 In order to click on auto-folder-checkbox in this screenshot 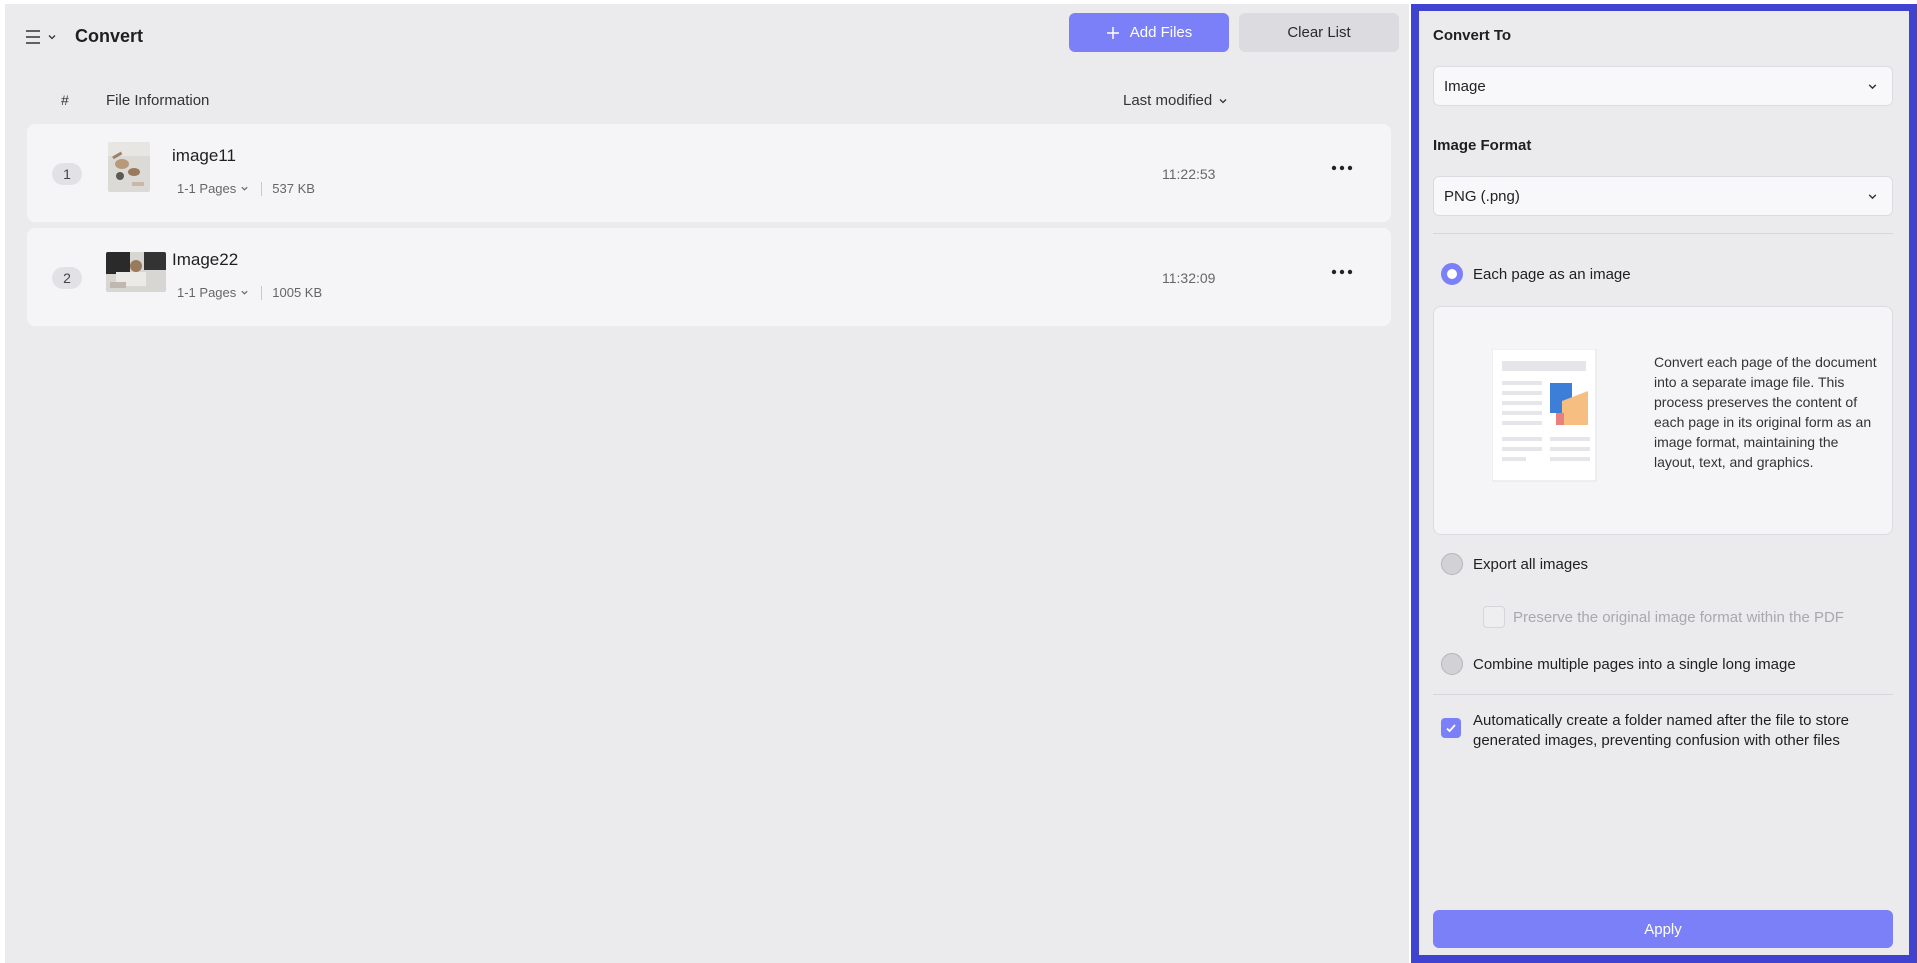, I will do `click(1451, 728)`.